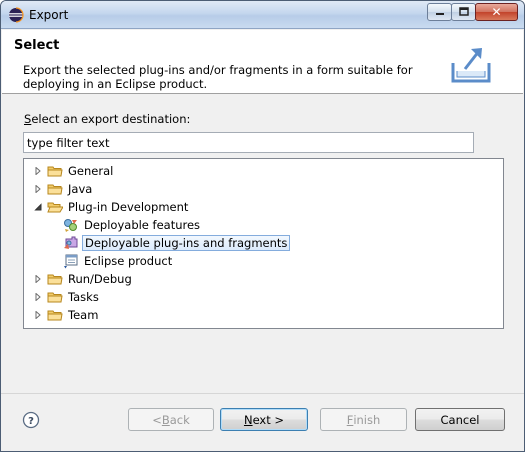  I want to click on product-icon, so click(71, 261).